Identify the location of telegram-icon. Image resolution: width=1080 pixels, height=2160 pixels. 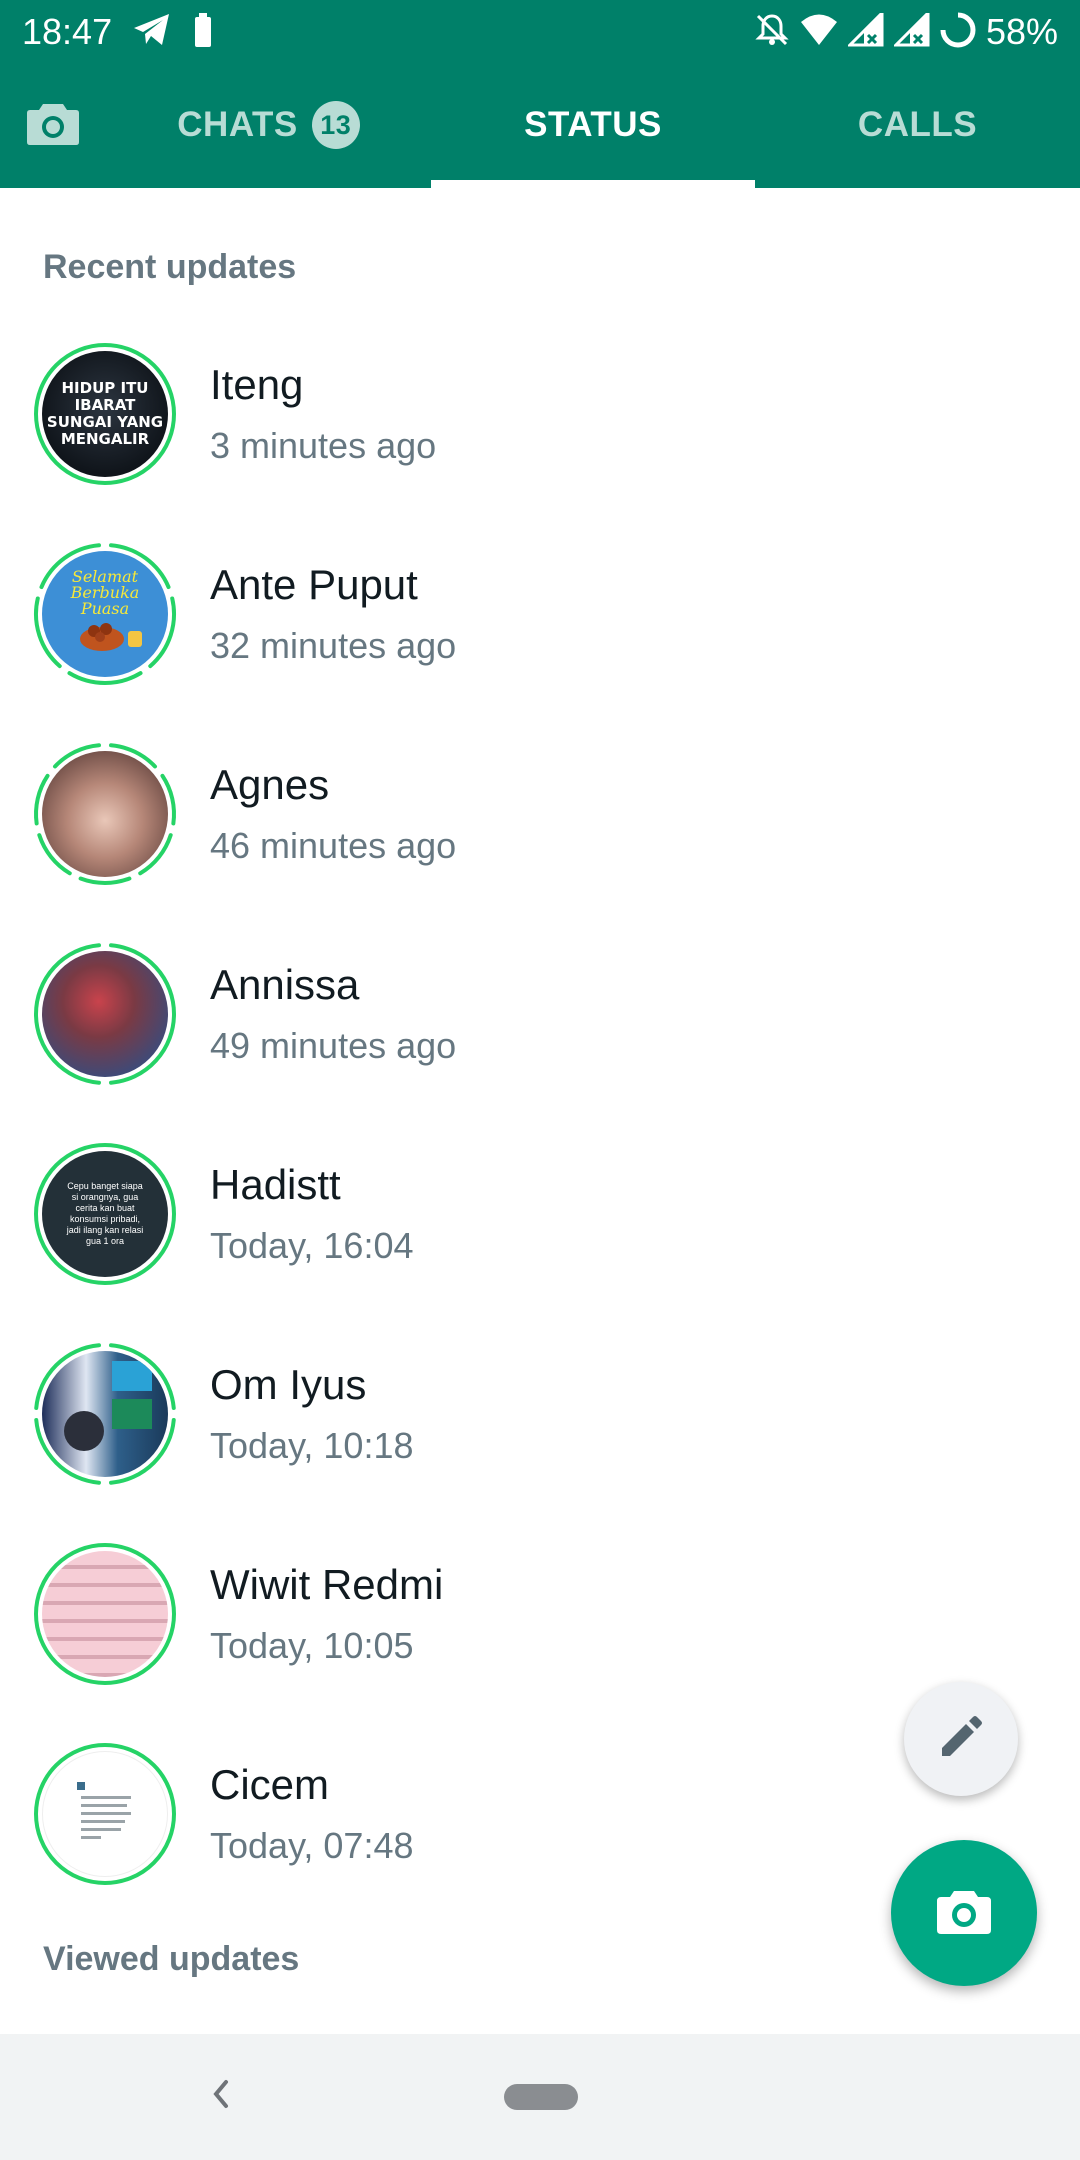
(152, 32).